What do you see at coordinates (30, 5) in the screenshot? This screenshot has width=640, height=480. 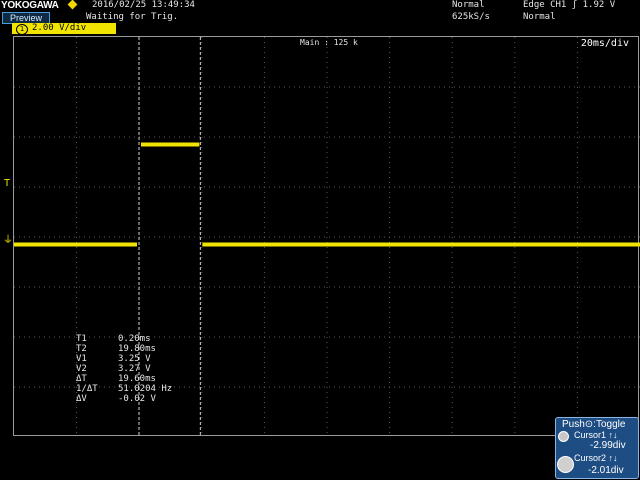 I see `brand-logo: YOKOGAWA` at bounding box center [30, 5].